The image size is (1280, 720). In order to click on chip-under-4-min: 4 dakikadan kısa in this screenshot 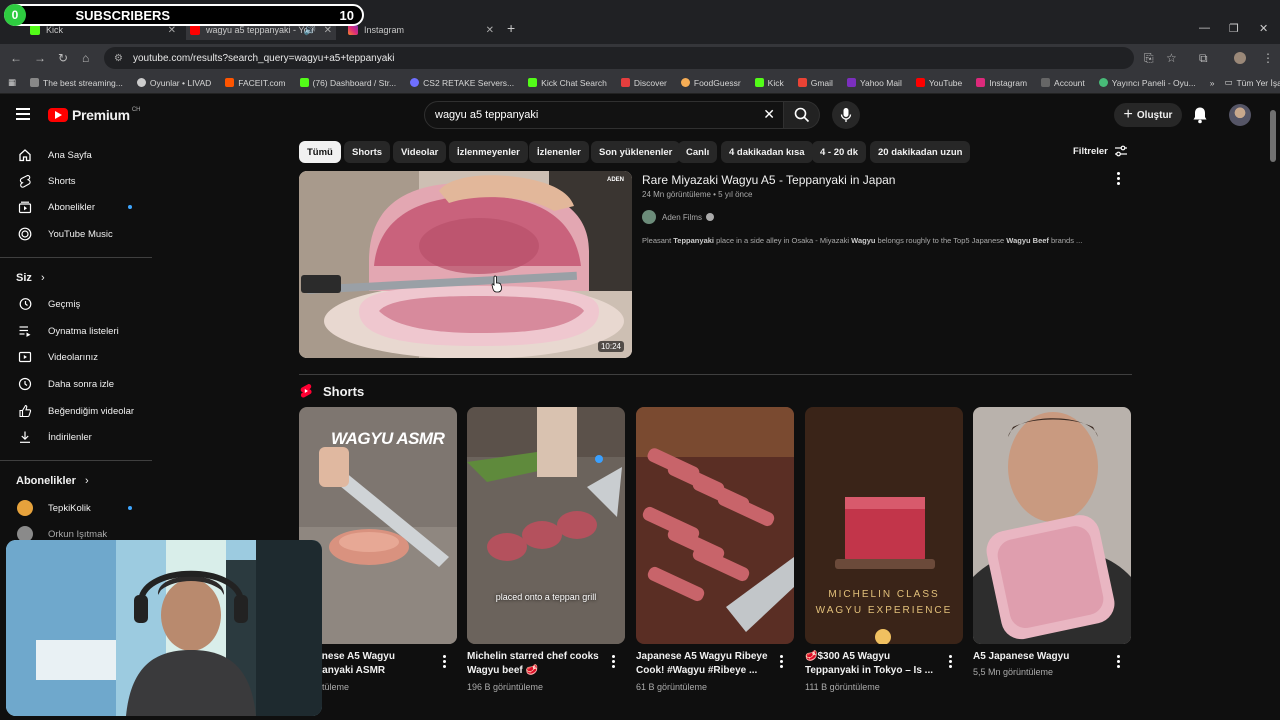, I will do `click(767, 152)`.